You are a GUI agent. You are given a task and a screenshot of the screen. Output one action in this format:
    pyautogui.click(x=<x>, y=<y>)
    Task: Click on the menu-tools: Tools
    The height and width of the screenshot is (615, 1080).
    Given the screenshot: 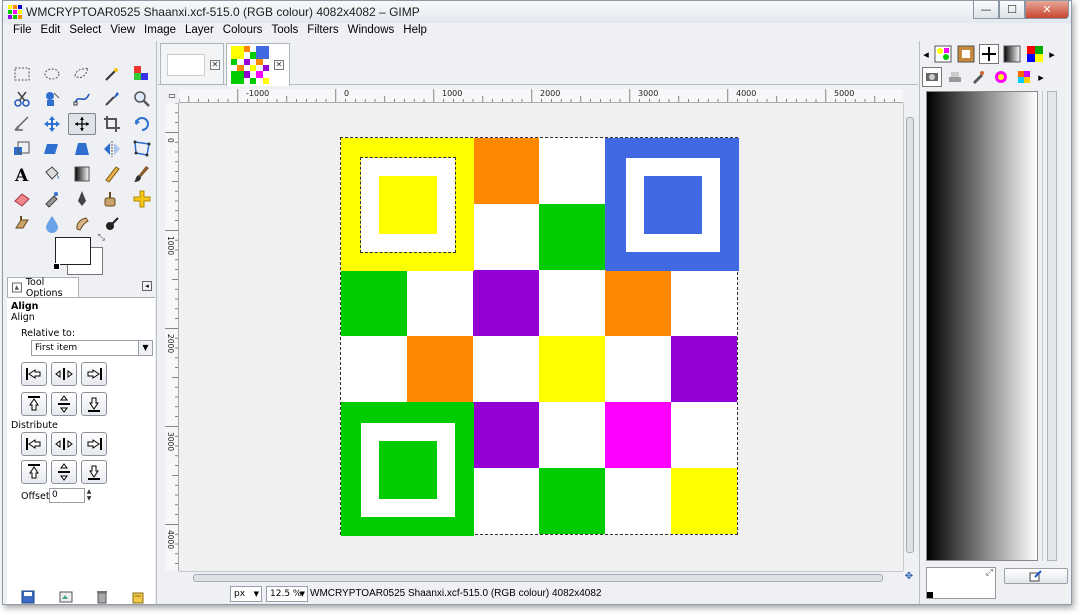 What is the action you would take?
    pyautogui.click(x=284, y=32)
    